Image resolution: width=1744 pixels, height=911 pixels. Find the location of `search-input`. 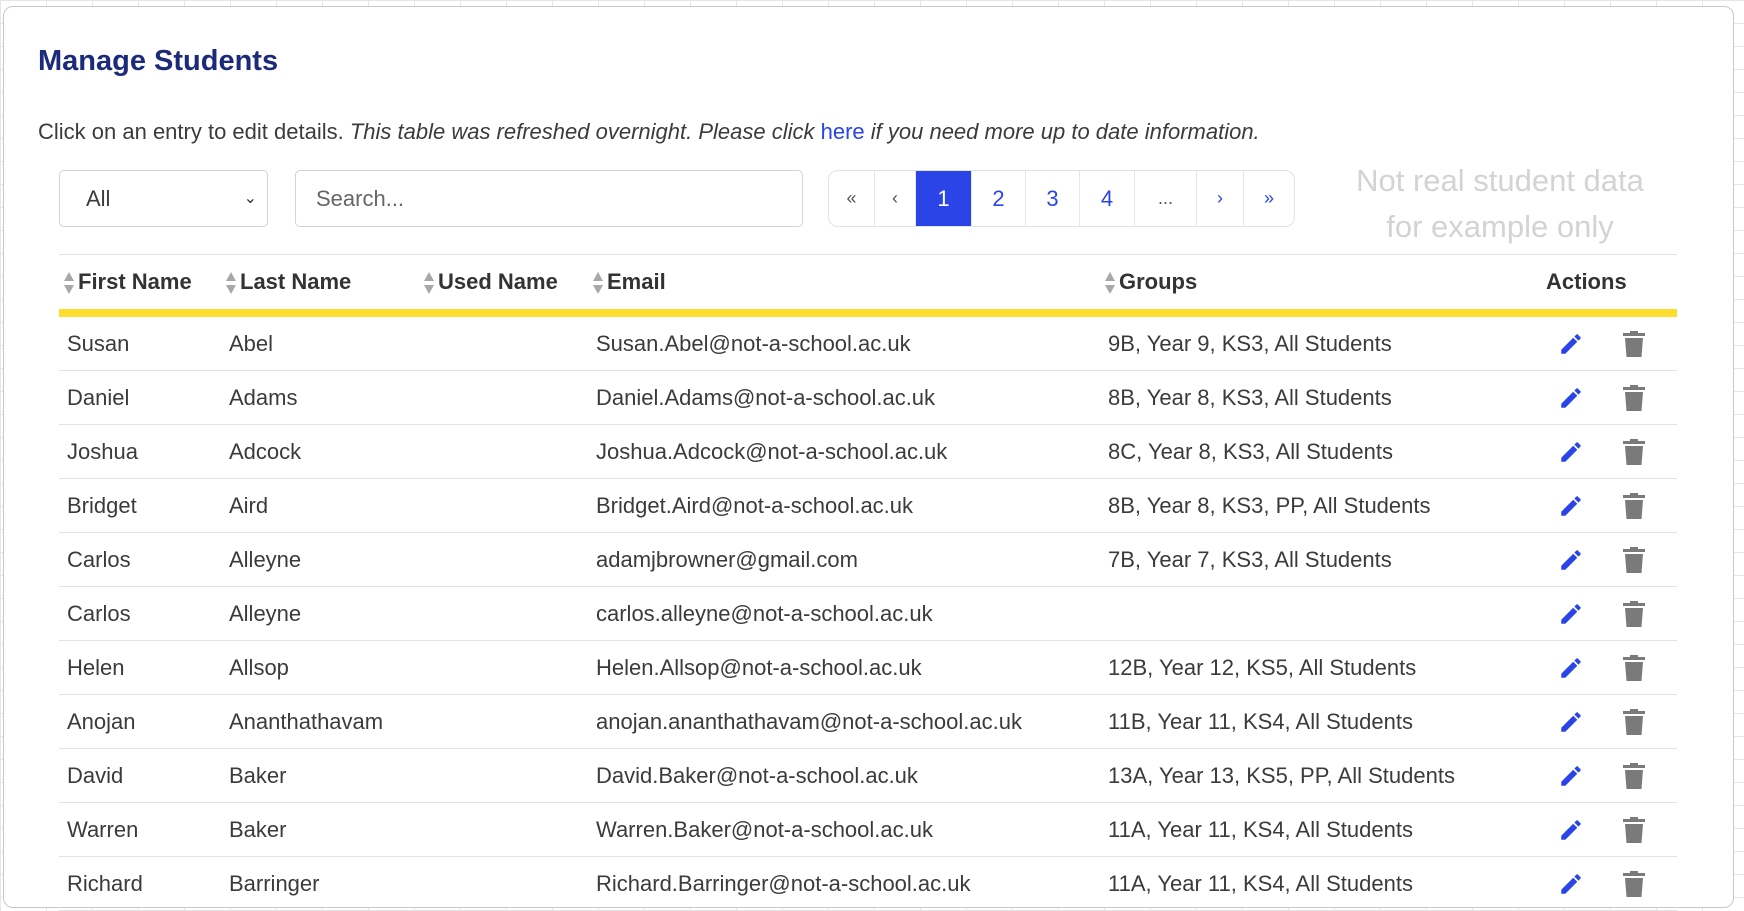

search-input is located at coordinates (549, 198).